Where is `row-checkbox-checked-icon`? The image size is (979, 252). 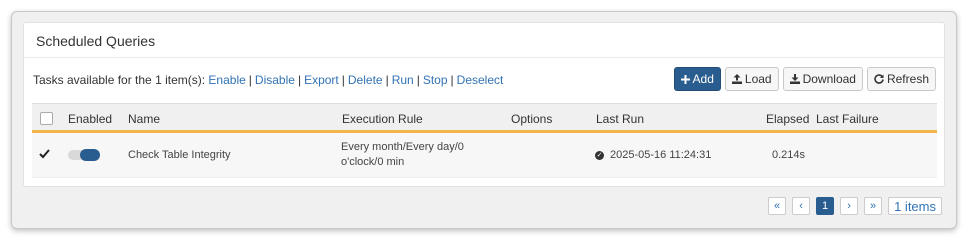
row-checkbox-checked-icon is located at coordinates (44, 155).